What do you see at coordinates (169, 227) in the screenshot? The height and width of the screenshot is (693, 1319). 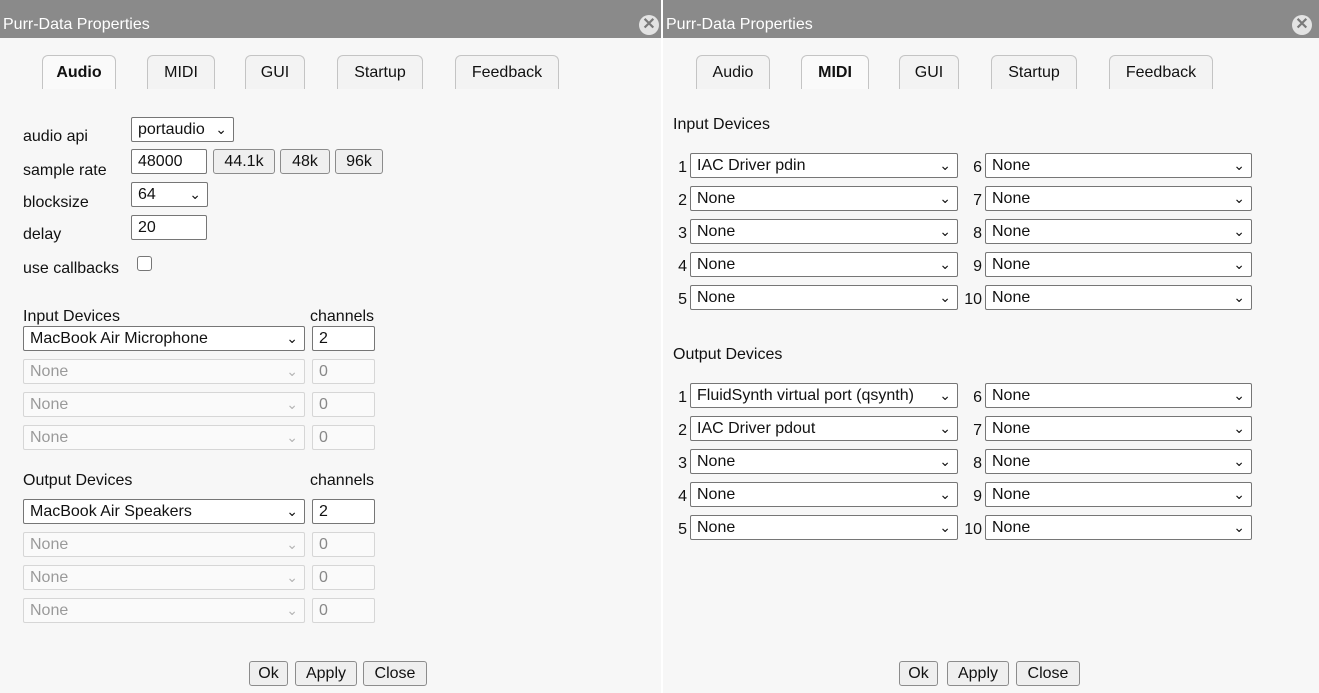 I see `delay-field: 20` at bounding box center [169, 227].